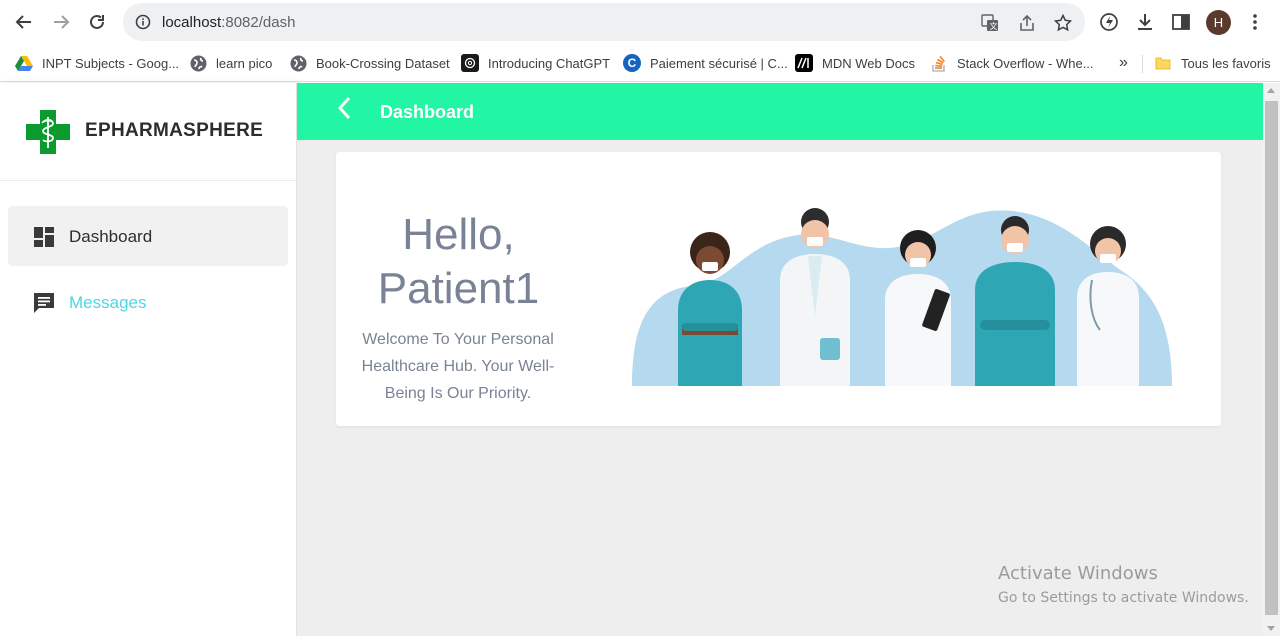  What do you see at coordinates (1271, 628) in the screenshot?
I see `scroll-down-arrow-icon` at bounding box center [1271, 628].